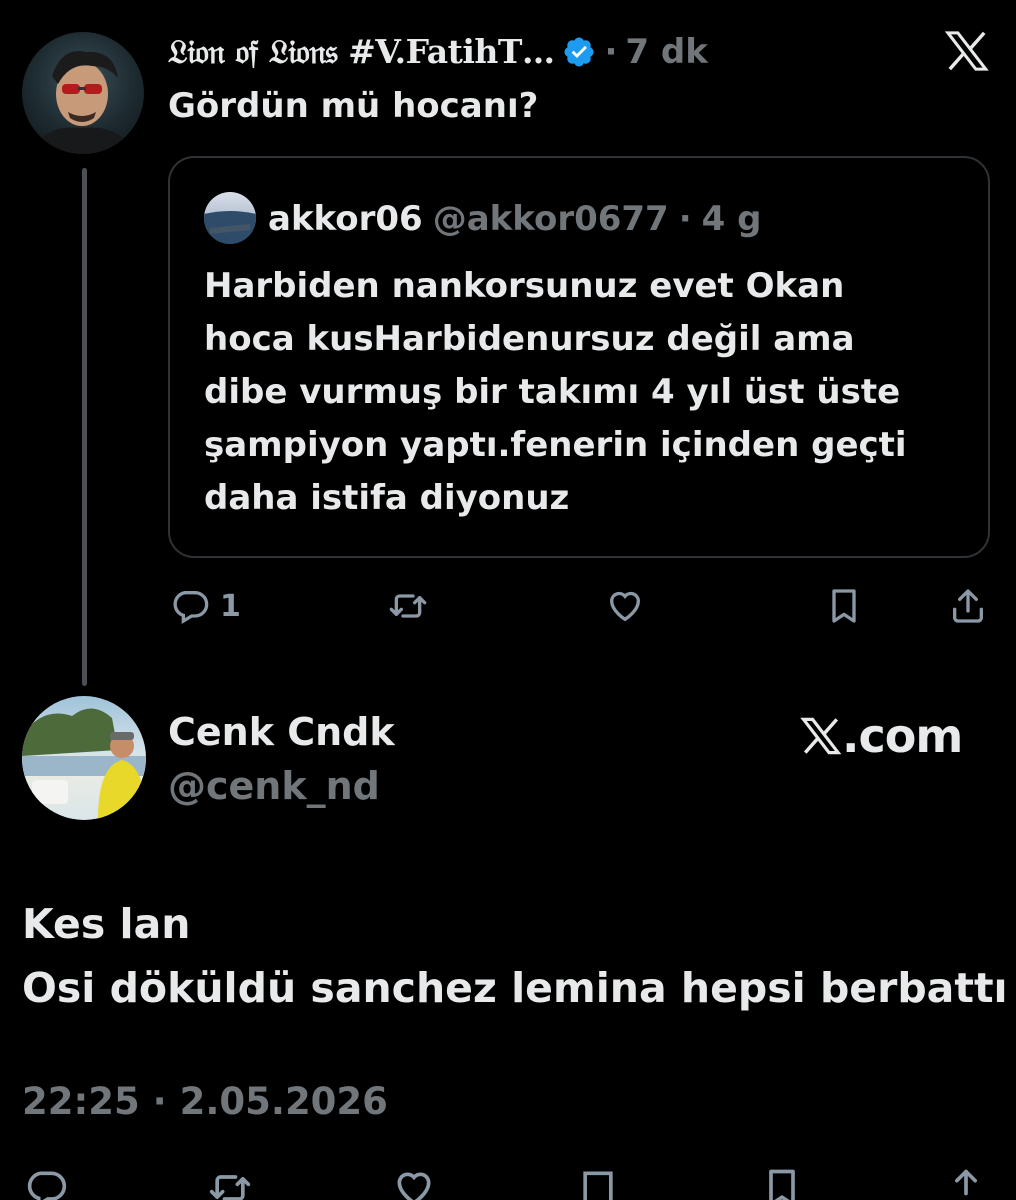  I want to click on reply-button: 1, so click(205, 606).